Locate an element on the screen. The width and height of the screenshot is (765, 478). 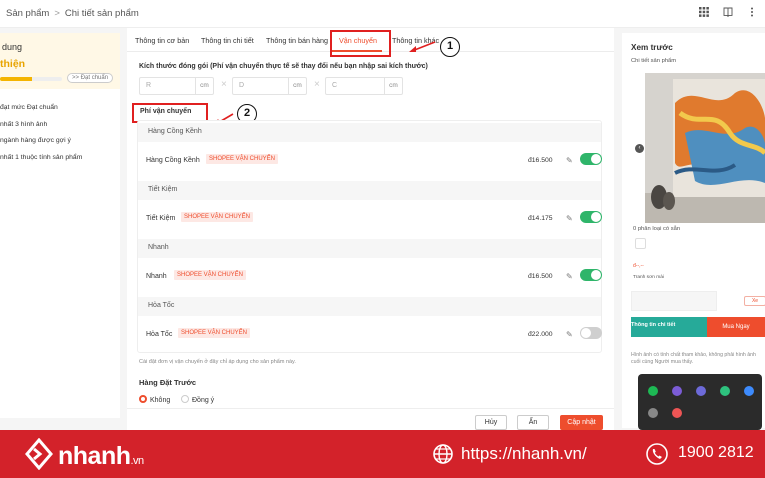
mail-icon is located at coordinates (677, 413).